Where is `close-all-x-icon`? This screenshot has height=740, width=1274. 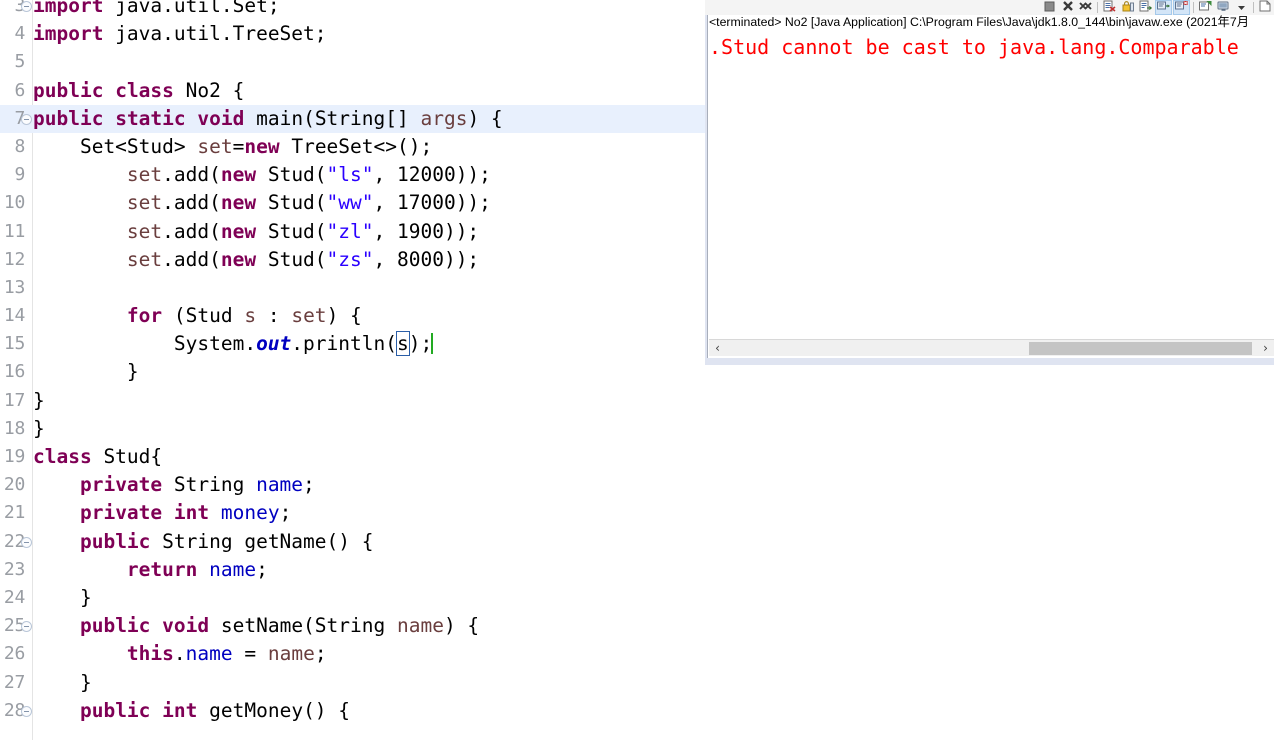 close-all-x-icon is located at coordinates (1085, 7).